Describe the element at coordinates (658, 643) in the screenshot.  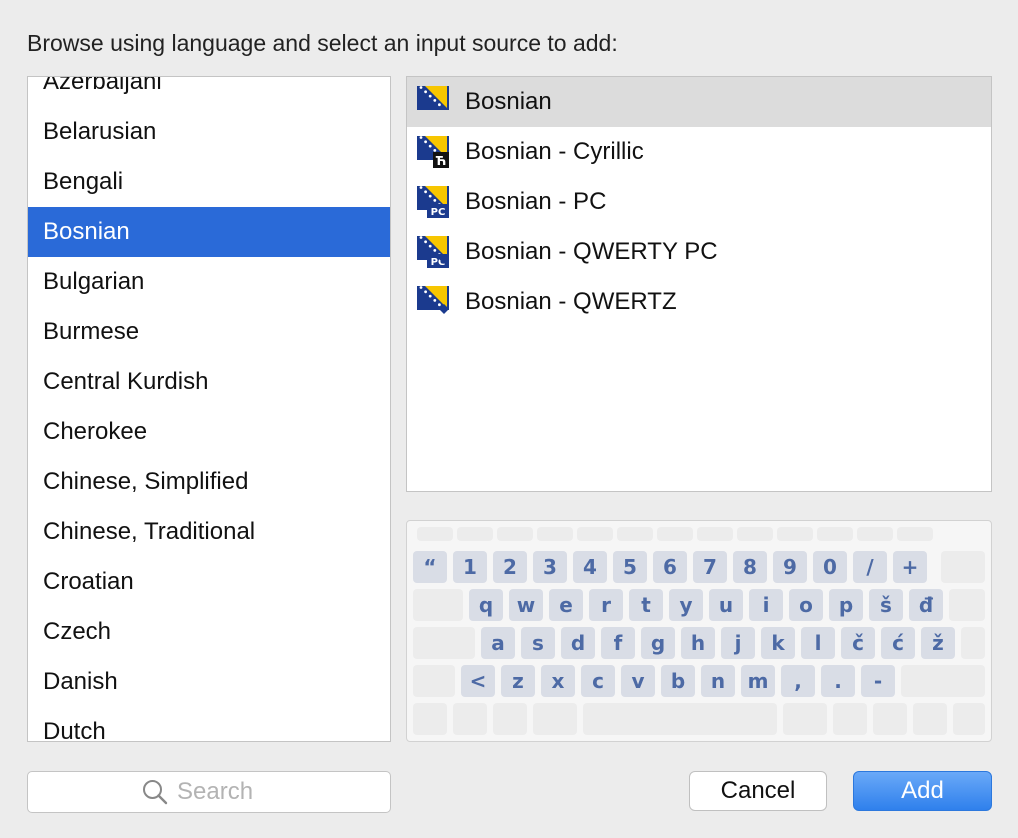
I see `keyboard-key: g` at that location.